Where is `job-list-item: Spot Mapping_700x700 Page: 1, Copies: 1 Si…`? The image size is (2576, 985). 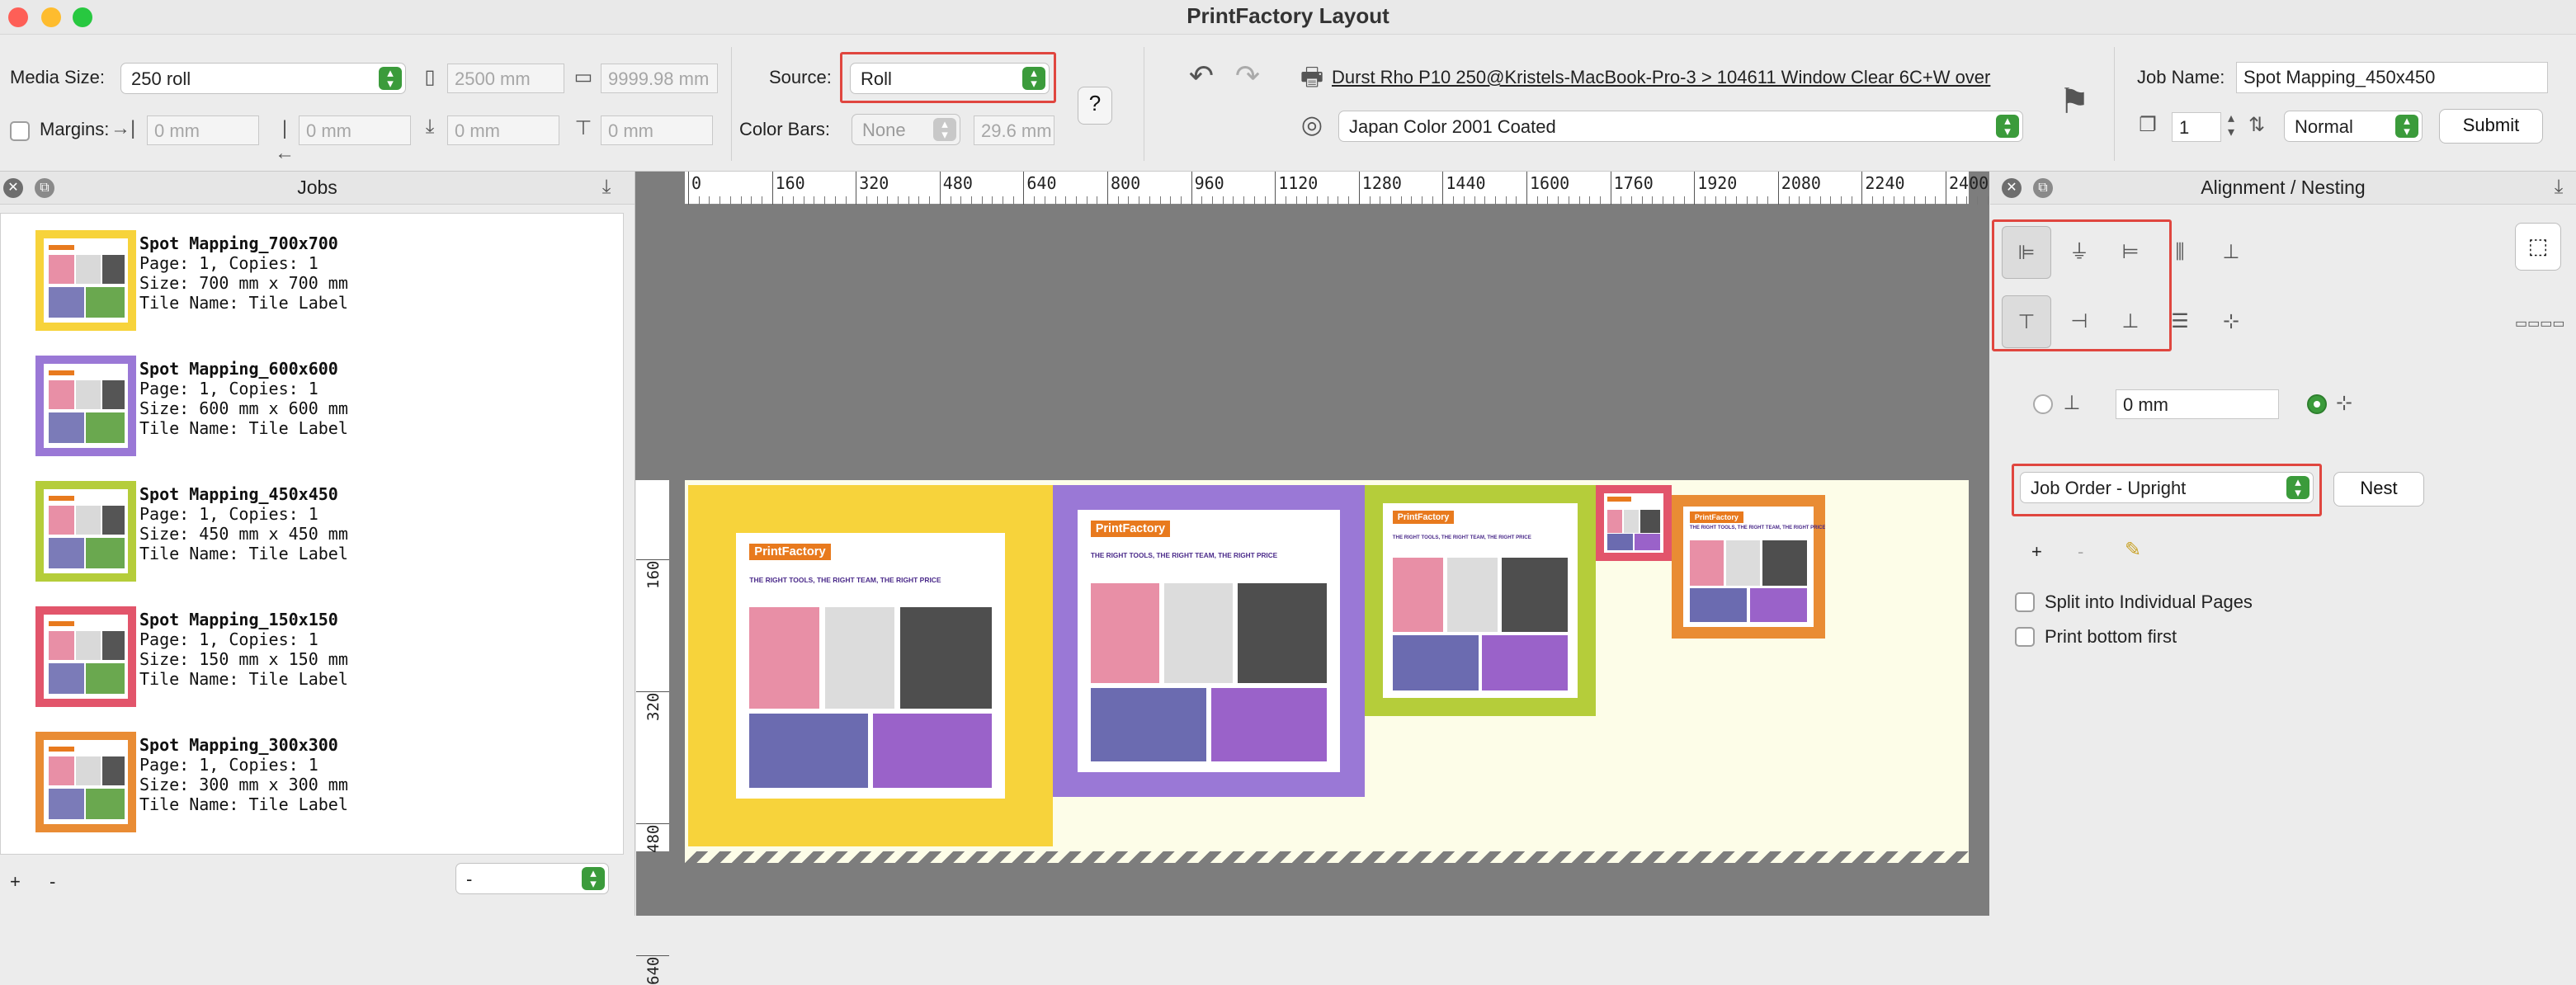 job-list-item: Spot Mapping_700x700 Page: 1, Copies: 1 Si… is located at coordinates (321, 284).